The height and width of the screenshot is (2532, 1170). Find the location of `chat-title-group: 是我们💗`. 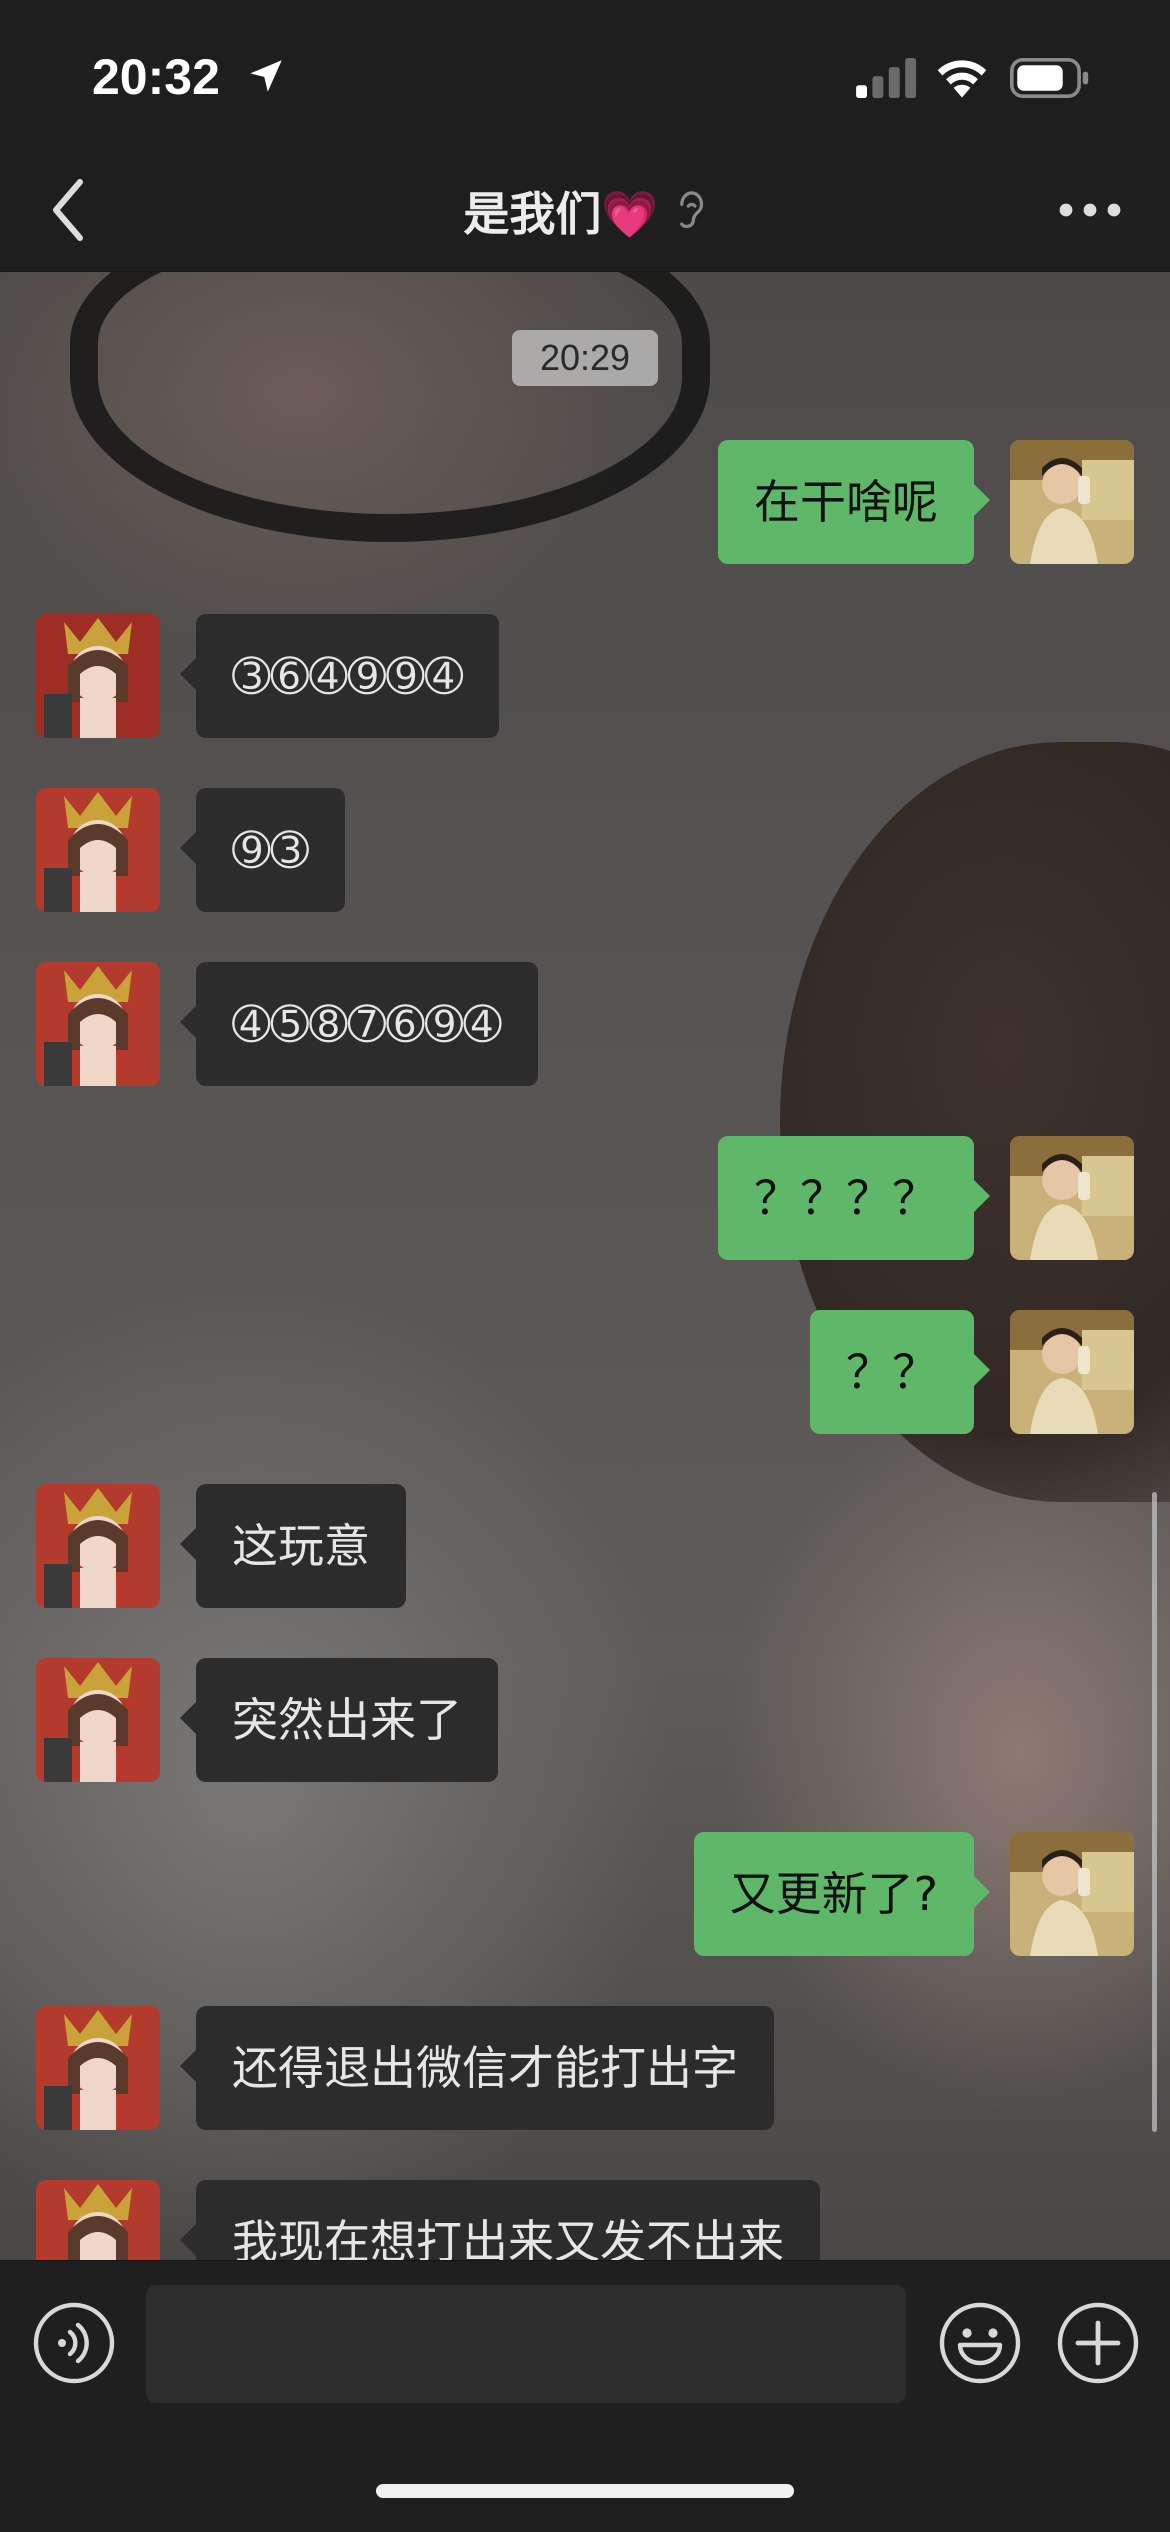

chat-title-group: 是我们💗 is located at coordinates (585, 211).